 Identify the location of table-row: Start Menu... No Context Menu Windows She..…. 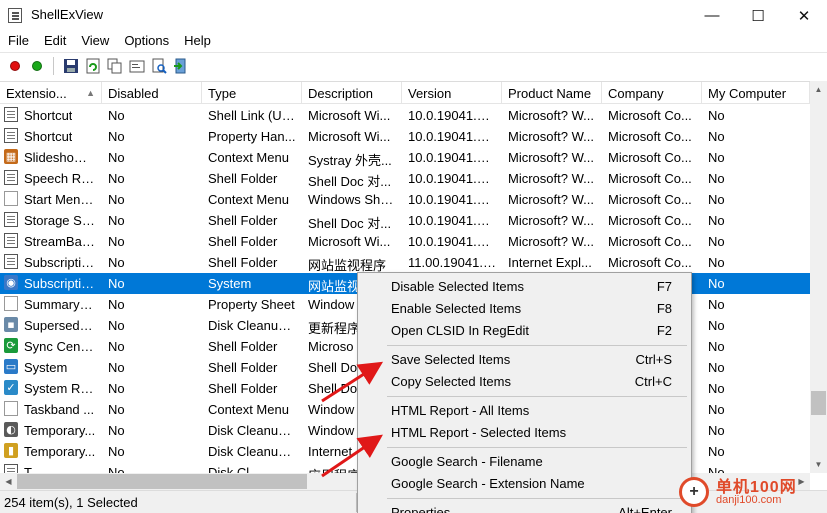
(405, 199).